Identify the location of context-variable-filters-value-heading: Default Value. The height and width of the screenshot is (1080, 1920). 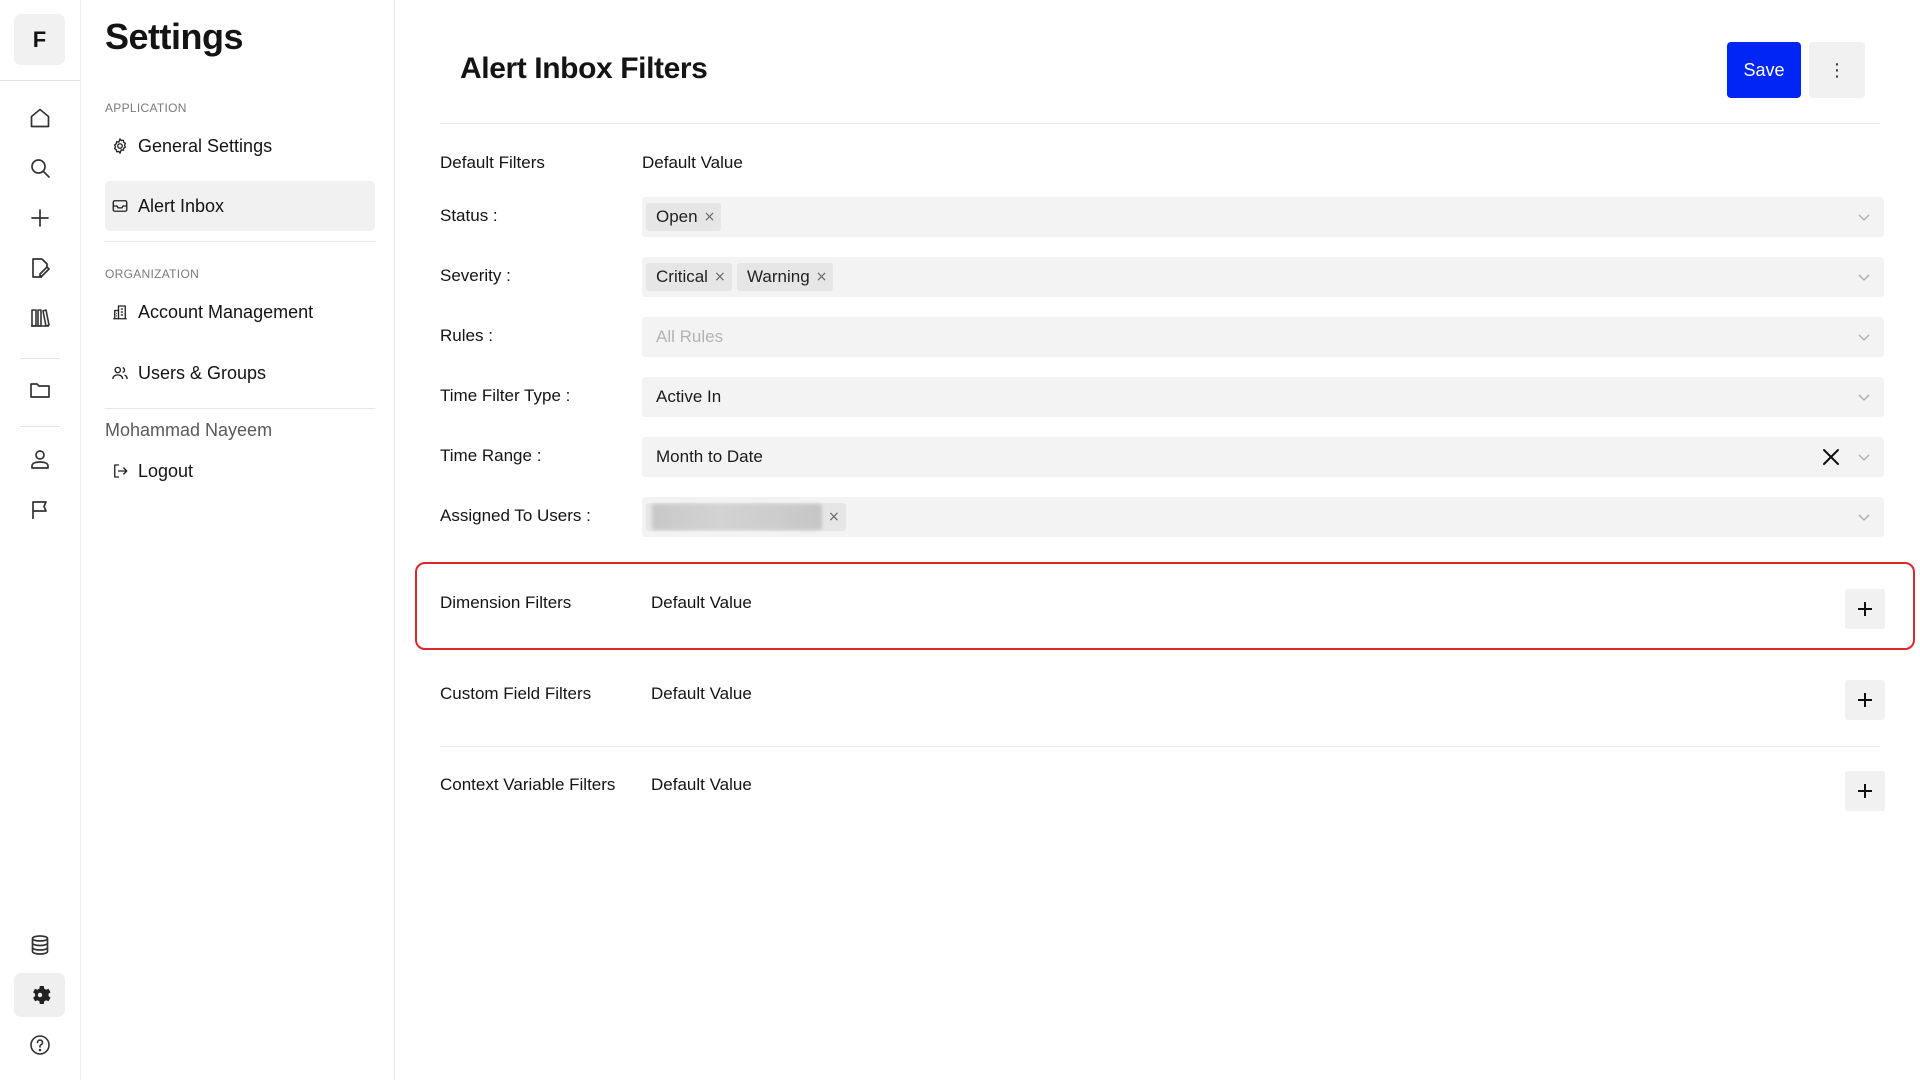
(701, 784).